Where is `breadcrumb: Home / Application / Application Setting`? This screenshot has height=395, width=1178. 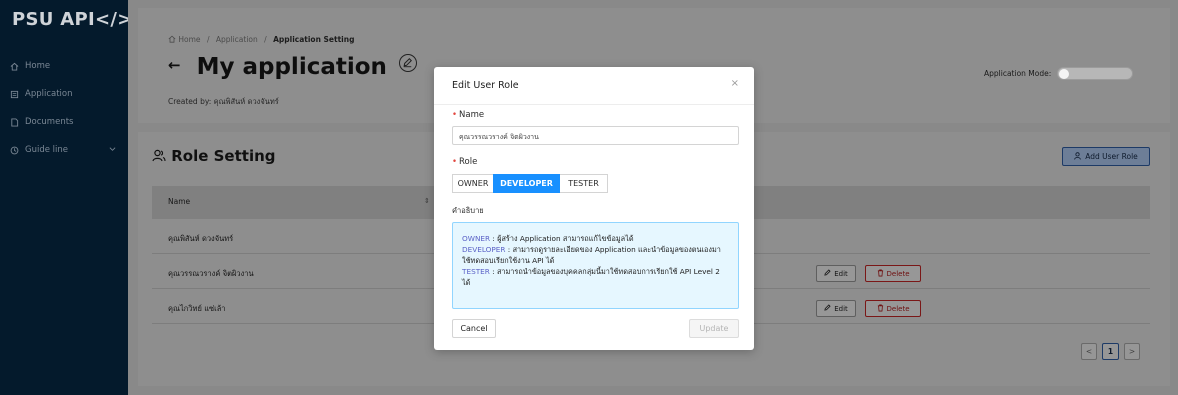
breadcrumb: Home / Application / Application Setting is located at coordinates (261, 39).